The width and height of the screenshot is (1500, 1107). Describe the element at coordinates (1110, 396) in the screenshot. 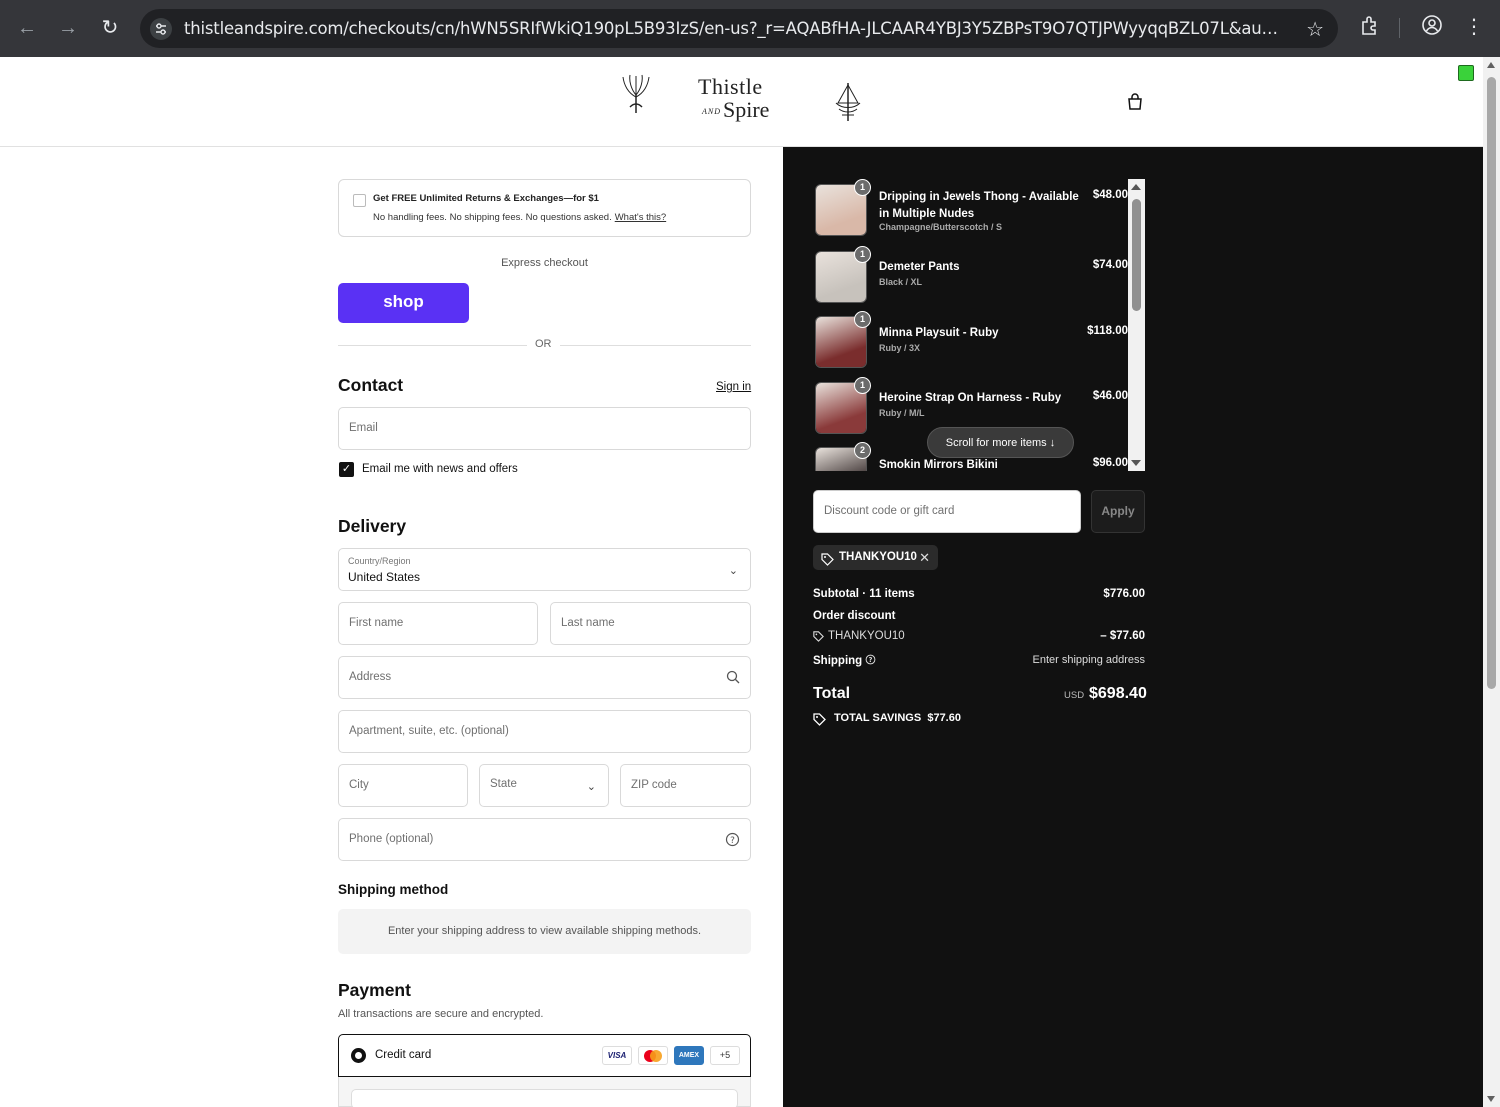

I see `item-price: $46.00` at that location.